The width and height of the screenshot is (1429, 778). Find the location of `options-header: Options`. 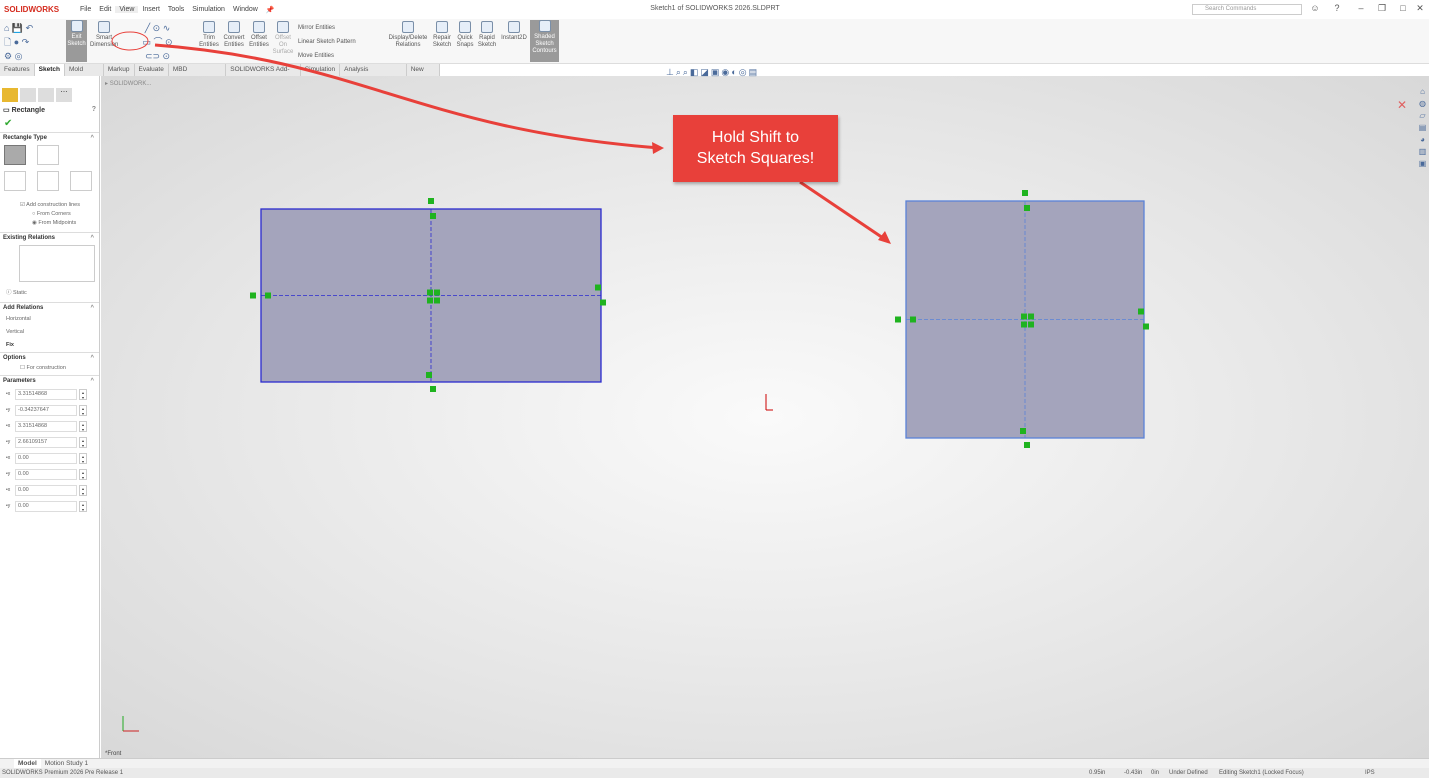

options-header: Options is located at coordinates (49, 357).